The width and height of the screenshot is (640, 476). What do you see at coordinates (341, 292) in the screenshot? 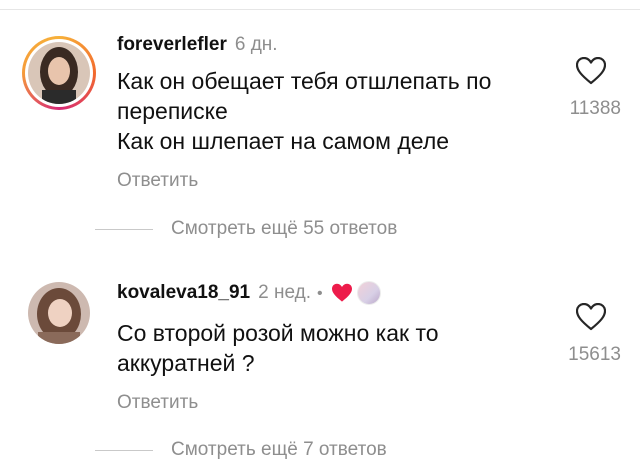
I see `heart-filled-icon` at bounding box center [341, 292].